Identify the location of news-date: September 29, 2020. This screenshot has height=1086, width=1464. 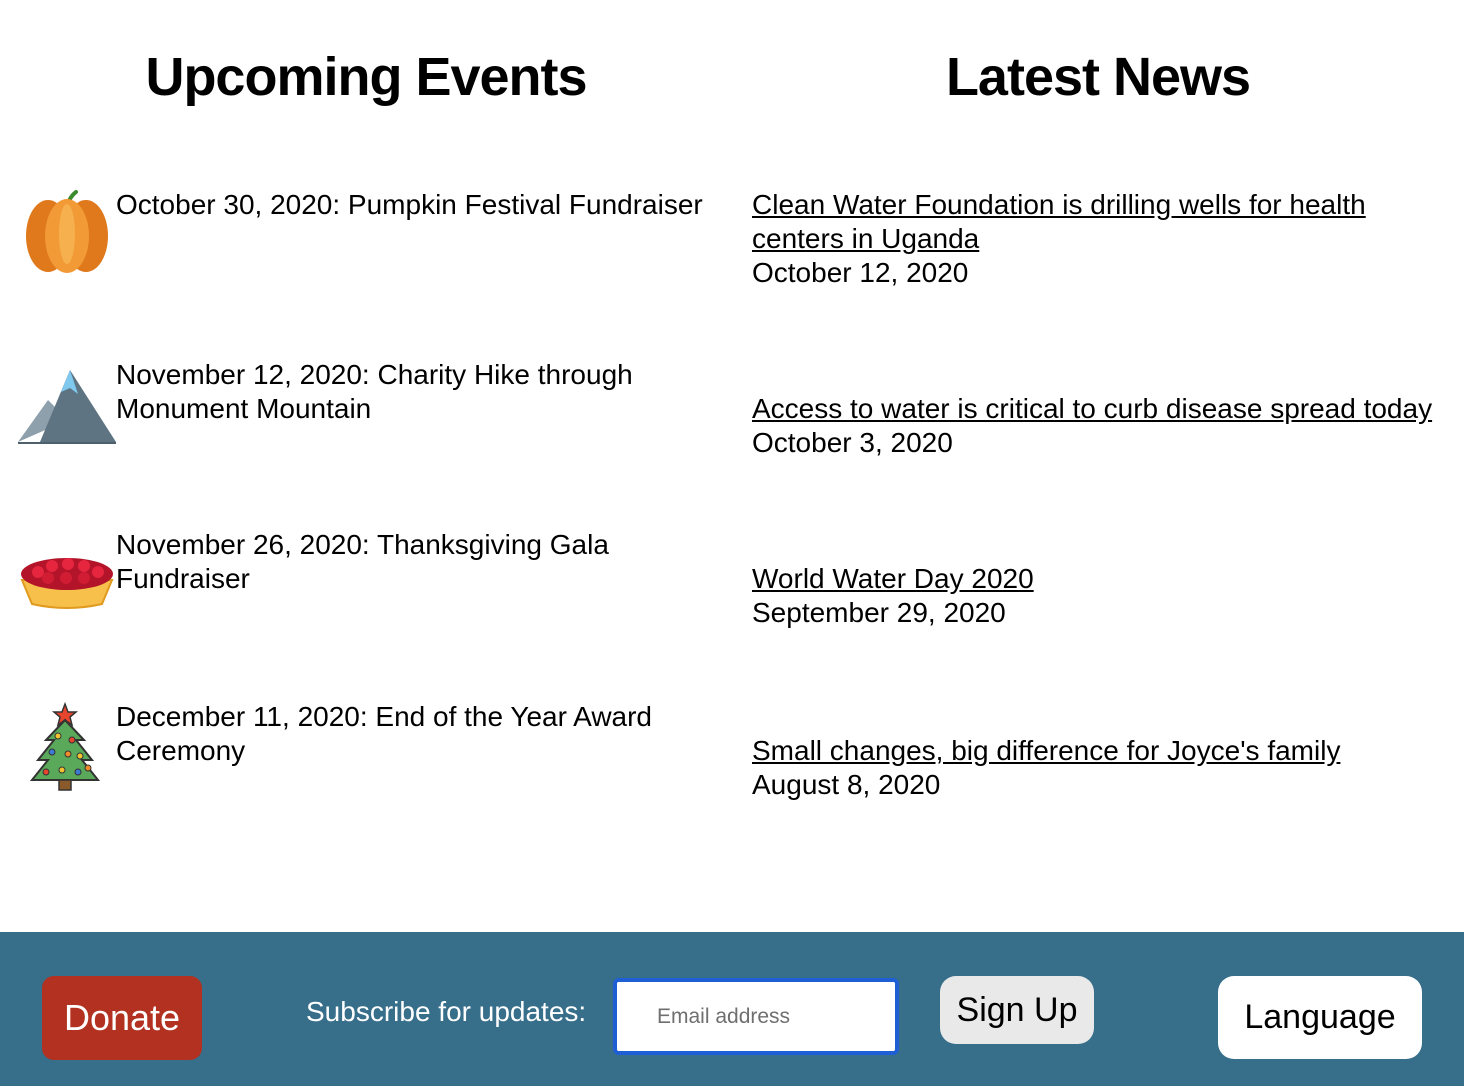
(879, 612).